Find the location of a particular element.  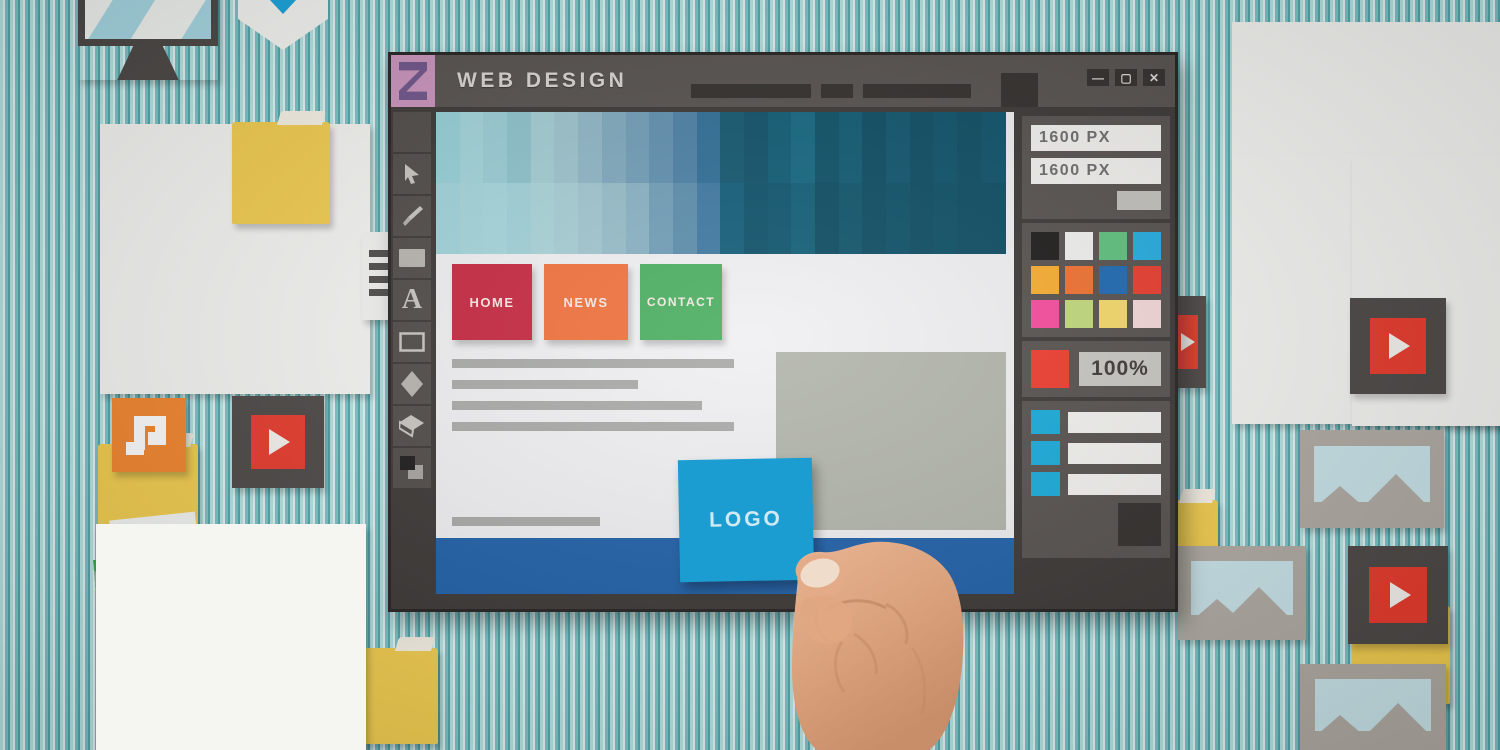

diamond-icon is located at coordinates (412, 384).